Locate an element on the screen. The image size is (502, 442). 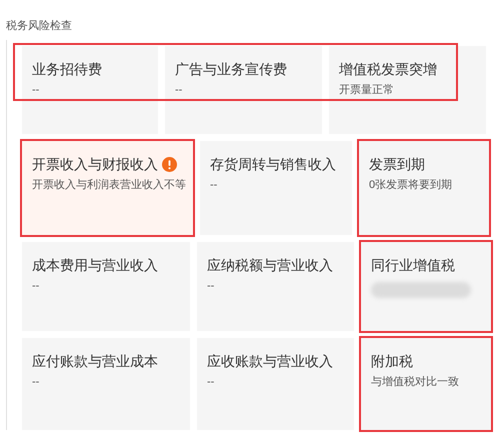
section-title: 税务风险检查 is located at coordinates (38, 26).